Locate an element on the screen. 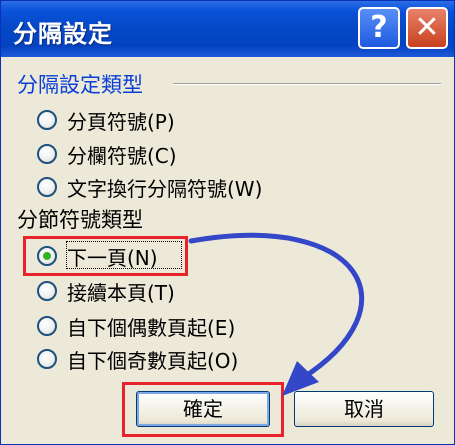 The height and width of the screenshot is (445, 455). annotation-arrow-icon is located at coordinates (276, 314).